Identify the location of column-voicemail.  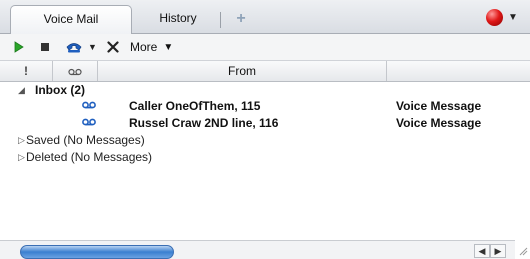
(75, 71).